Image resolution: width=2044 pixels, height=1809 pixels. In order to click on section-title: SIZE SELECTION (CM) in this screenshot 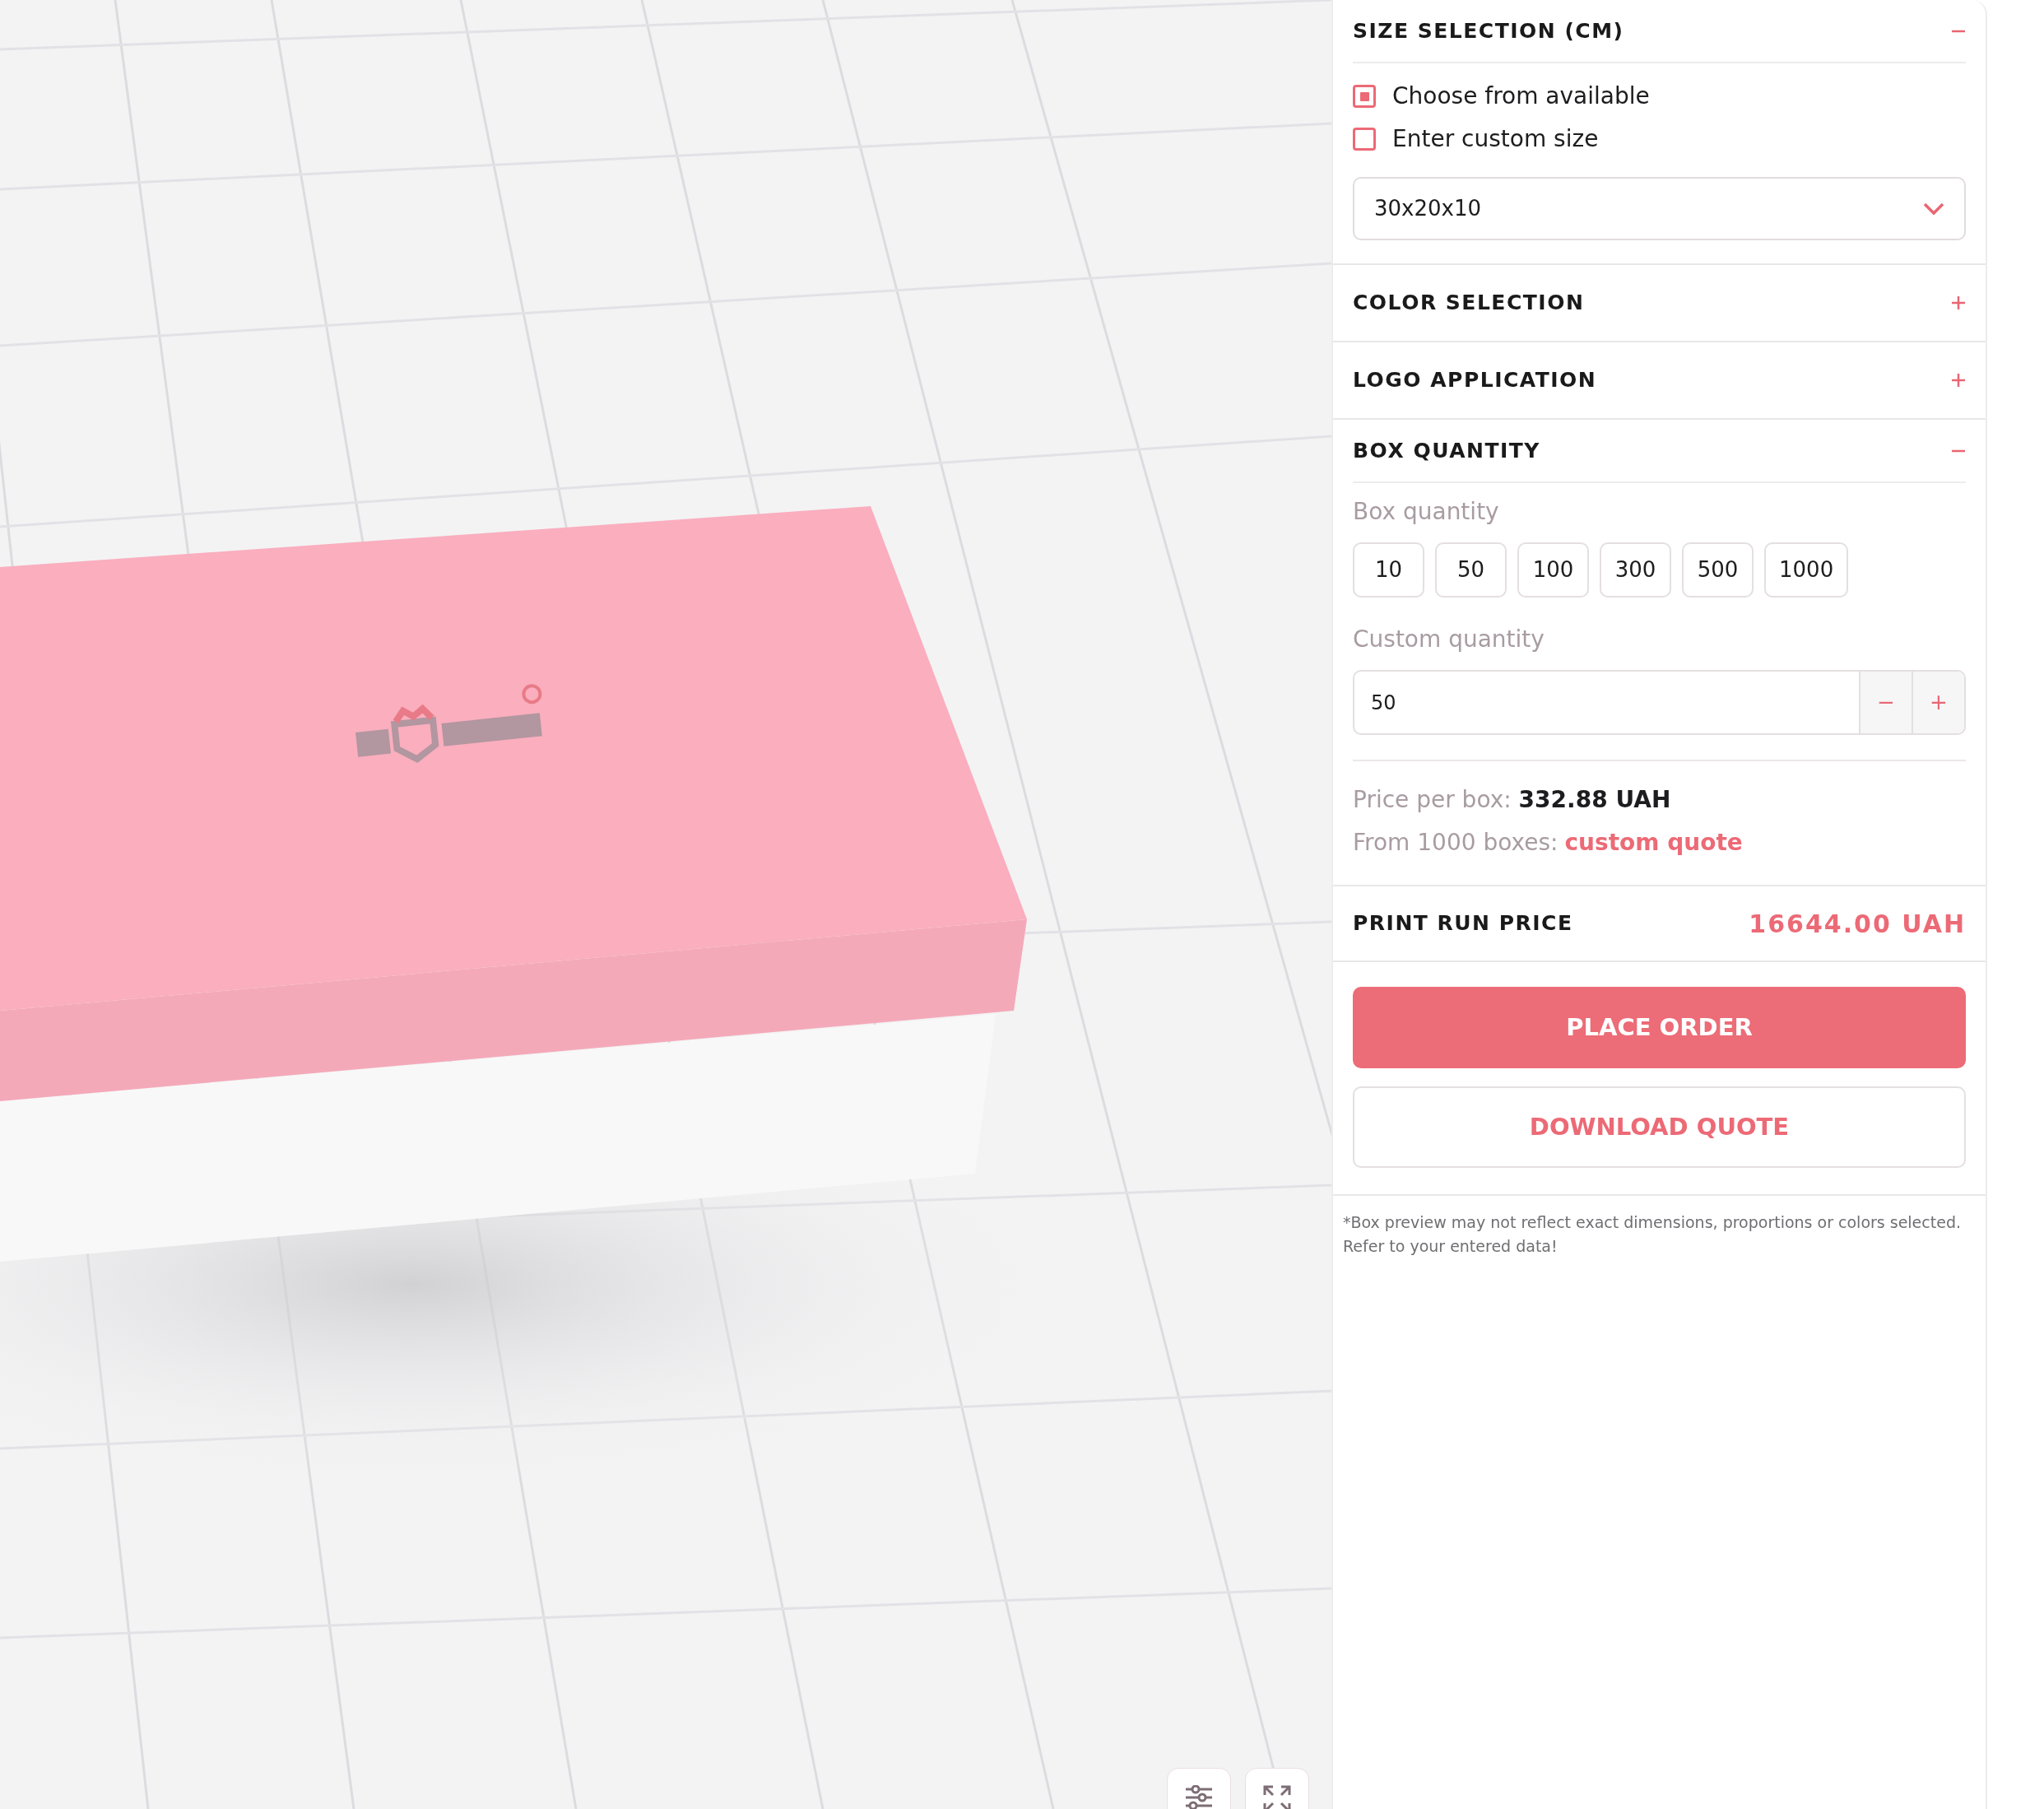, I will do `click(1489, 31)`.